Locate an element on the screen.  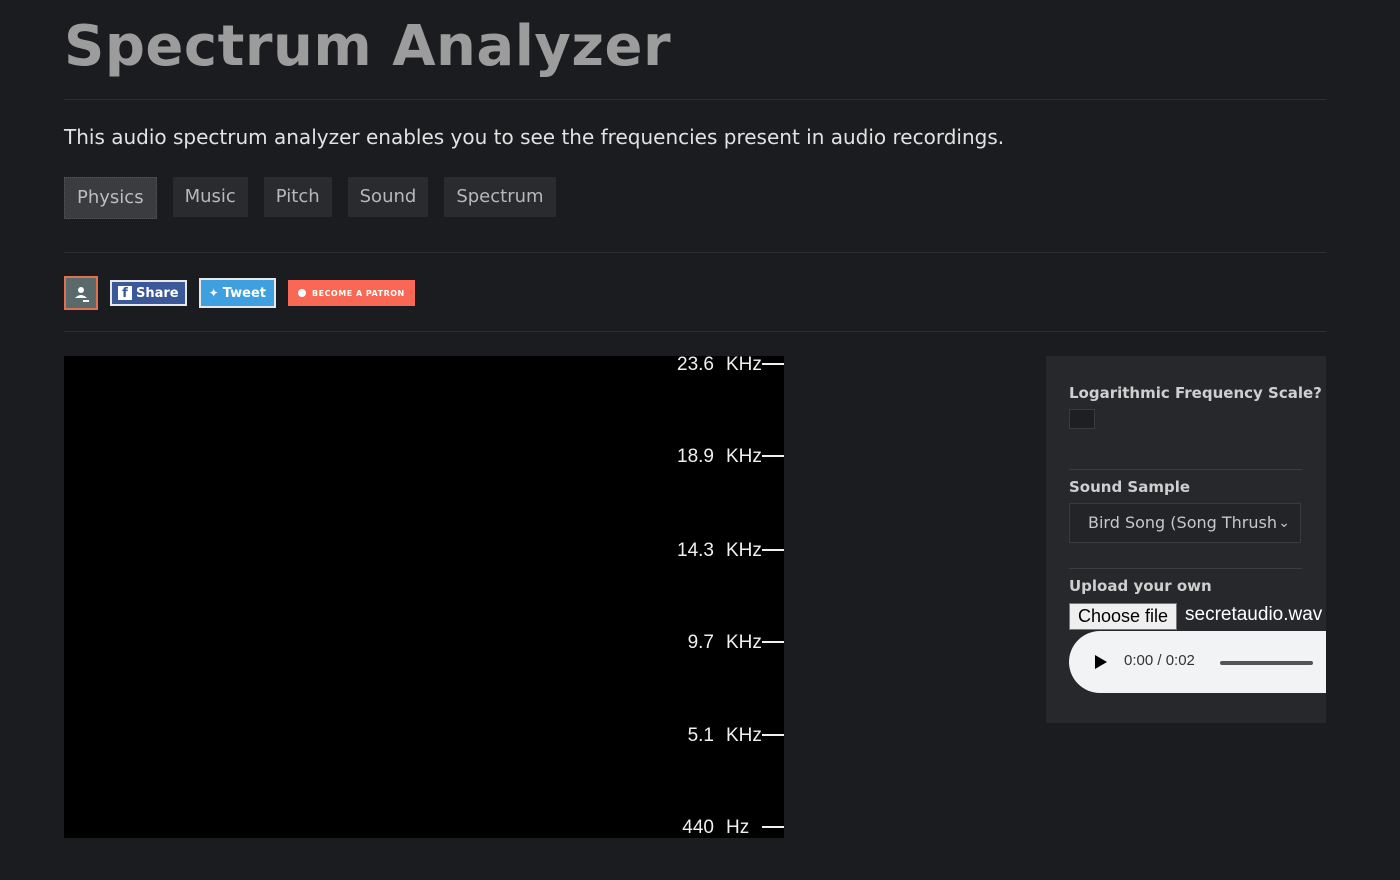
audio-player: 0:00 / 0:02 is located at coordinates (1197, 662).